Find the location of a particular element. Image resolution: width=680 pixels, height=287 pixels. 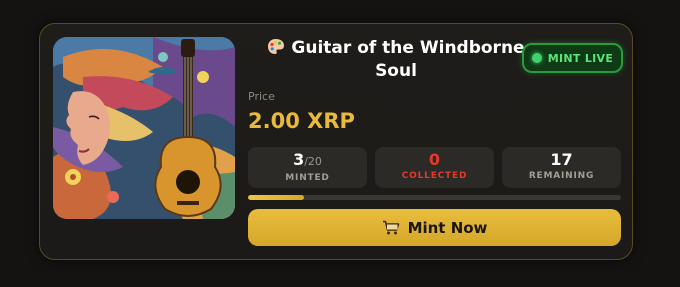

stat-minted-label: MINTED is located at coordinates (307, 178).